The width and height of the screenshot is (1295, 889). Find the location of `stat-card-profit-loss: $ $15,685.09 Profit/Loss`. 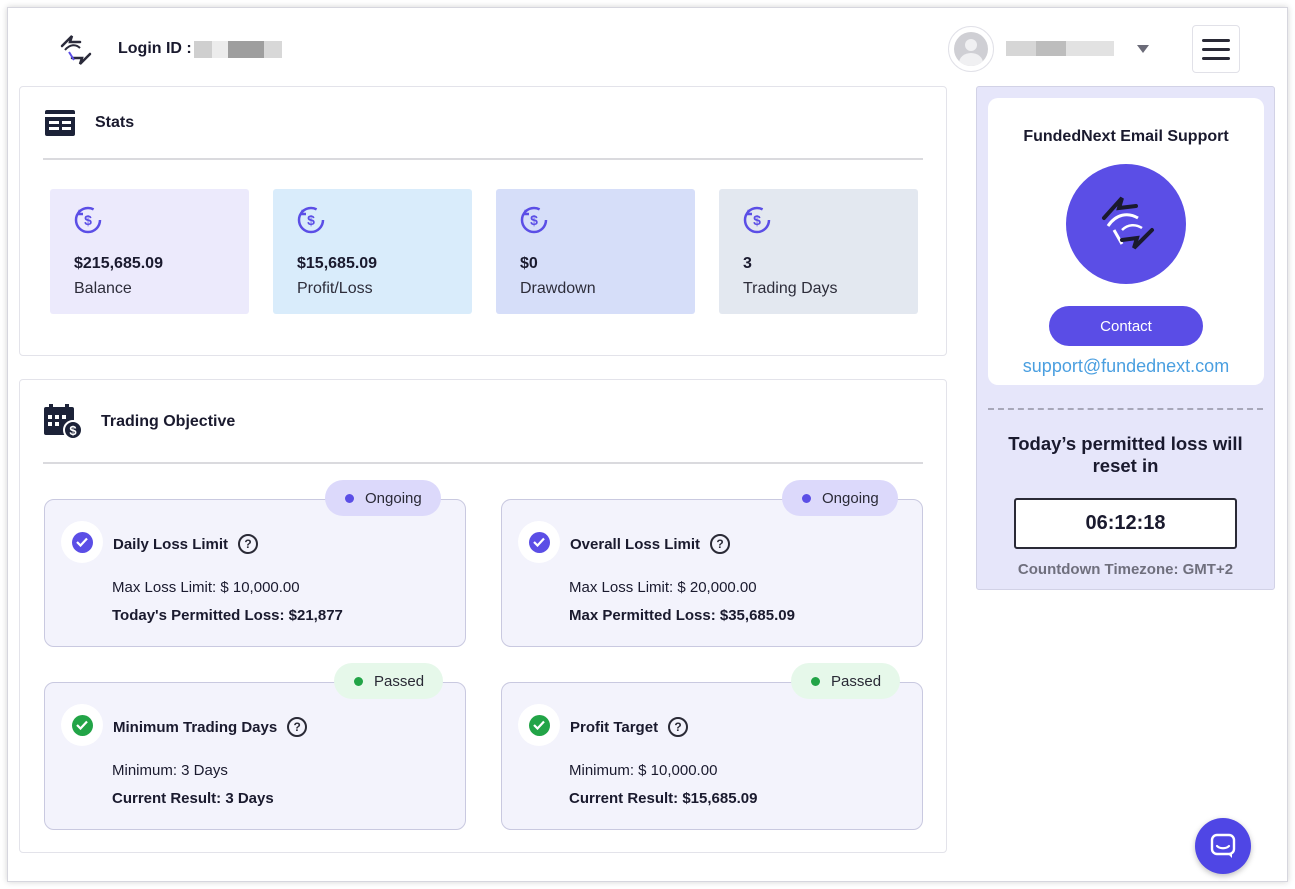

stat-card-profit-loss: $ $15,685.09 Profit/Loss is located at coordinates (372, 251).